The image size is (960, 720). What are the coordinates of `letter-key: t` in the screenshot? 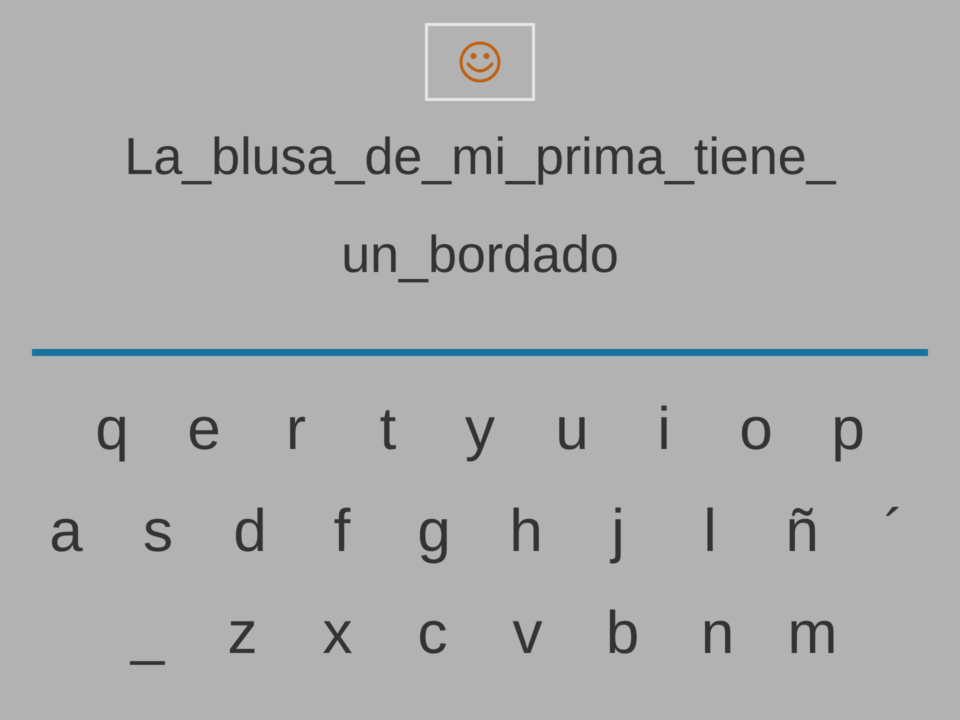 It's located at (388, 429).